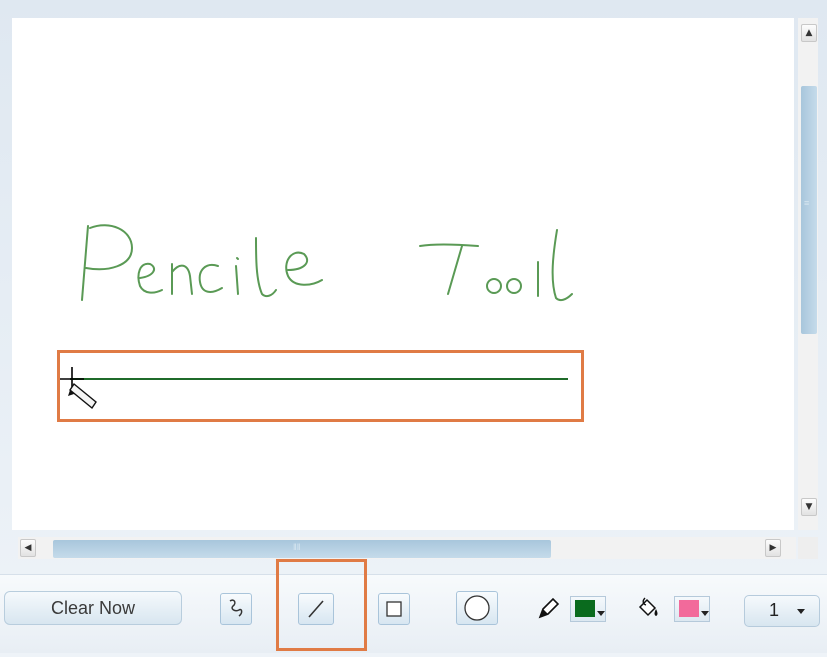 This screenshot has width=827, height=657. I want to click on squiggle-icon, so click(236, 608).